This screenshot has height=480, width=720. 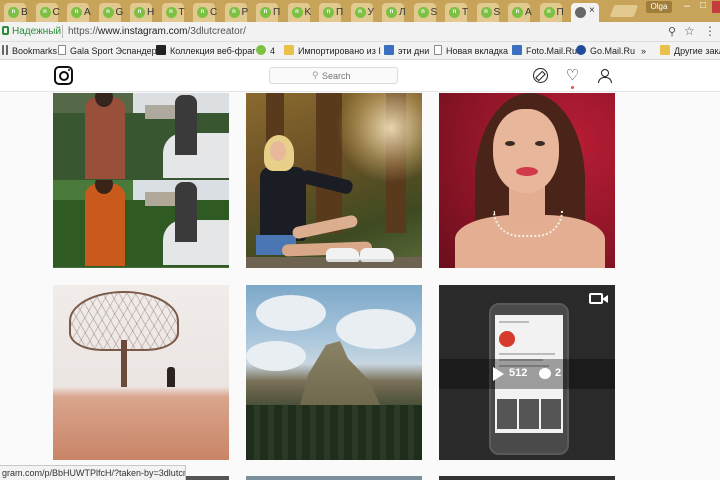 I want to click on bookmark-label: эти дни, so click(x=414, y=51).